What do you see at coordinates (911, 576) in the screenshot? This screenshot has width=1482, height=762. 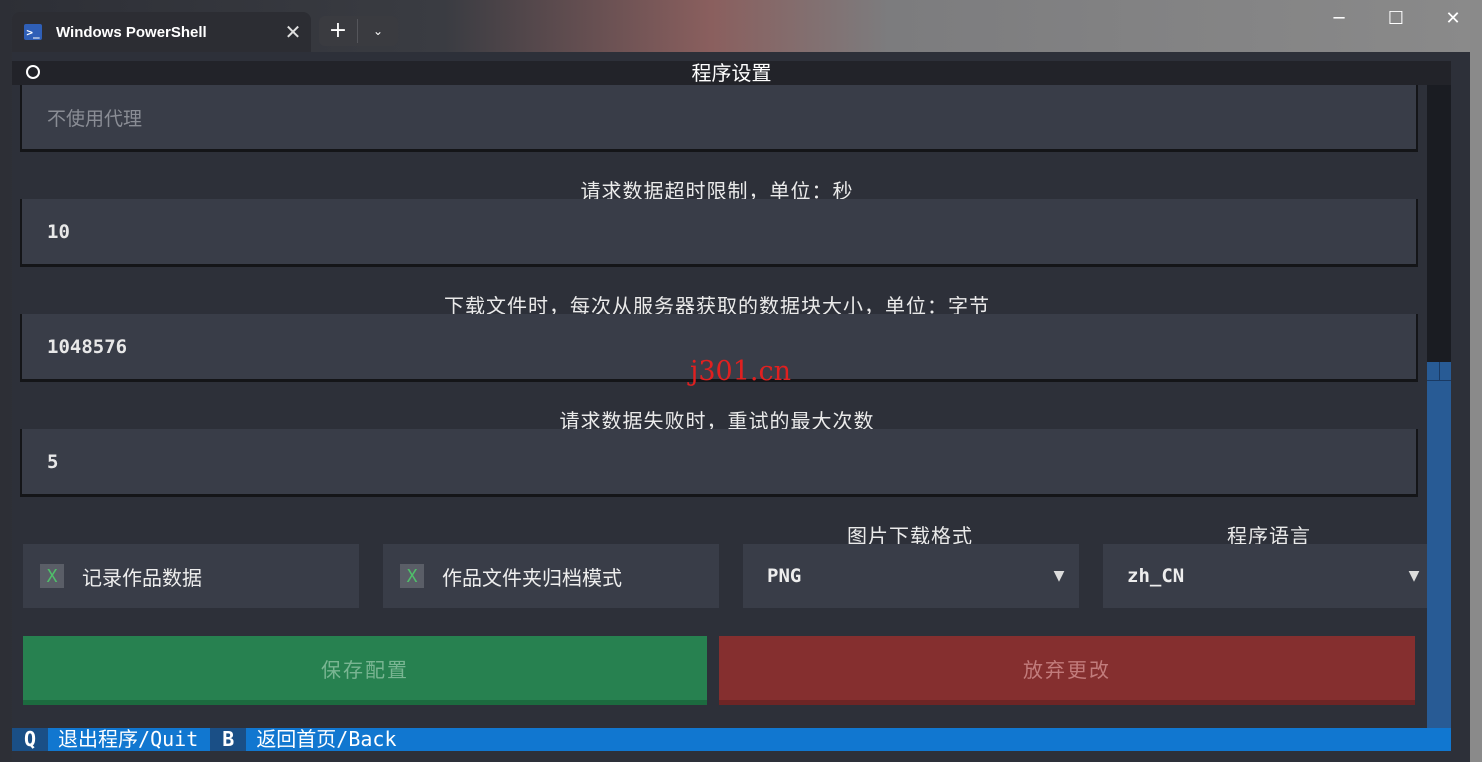 I see `image-format-select: PNG ▼` at bounding box center [911, 576].